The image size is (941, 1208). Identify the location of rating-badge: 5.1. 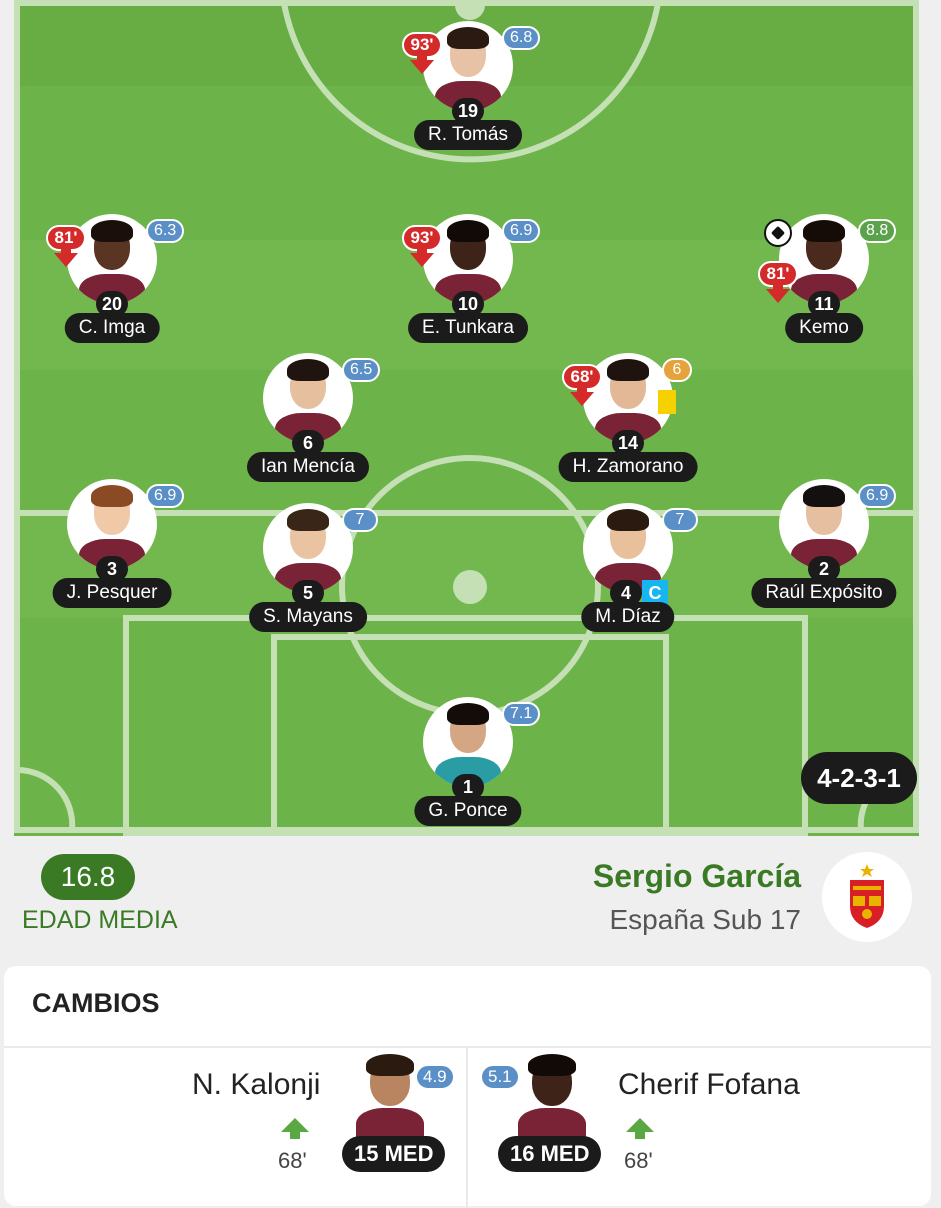
(500, 1077).